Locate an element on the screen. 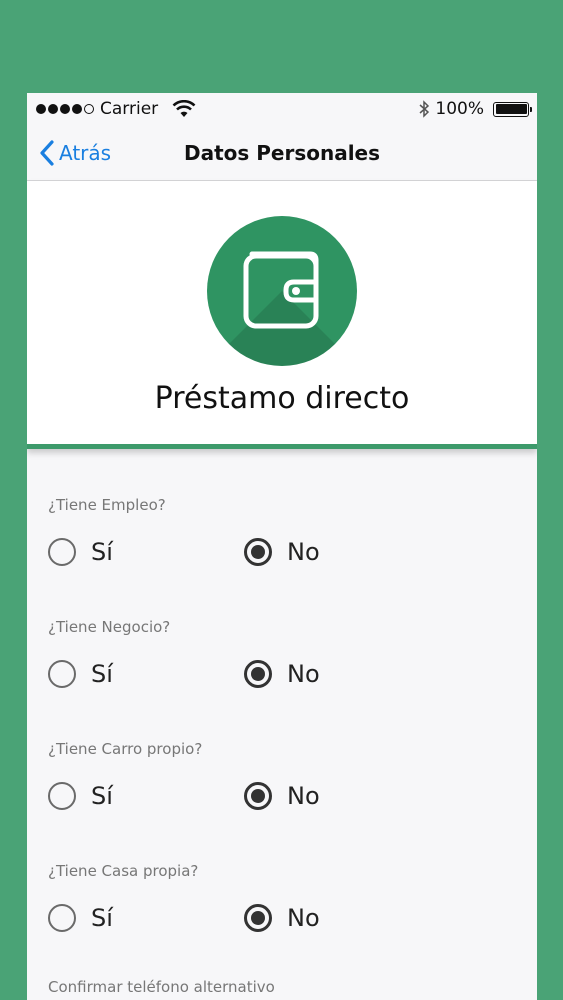 This screenshot has height=1000, width=563. question-house-label: ¿Tiene Casa propia? is located at coordinates (123, 871).